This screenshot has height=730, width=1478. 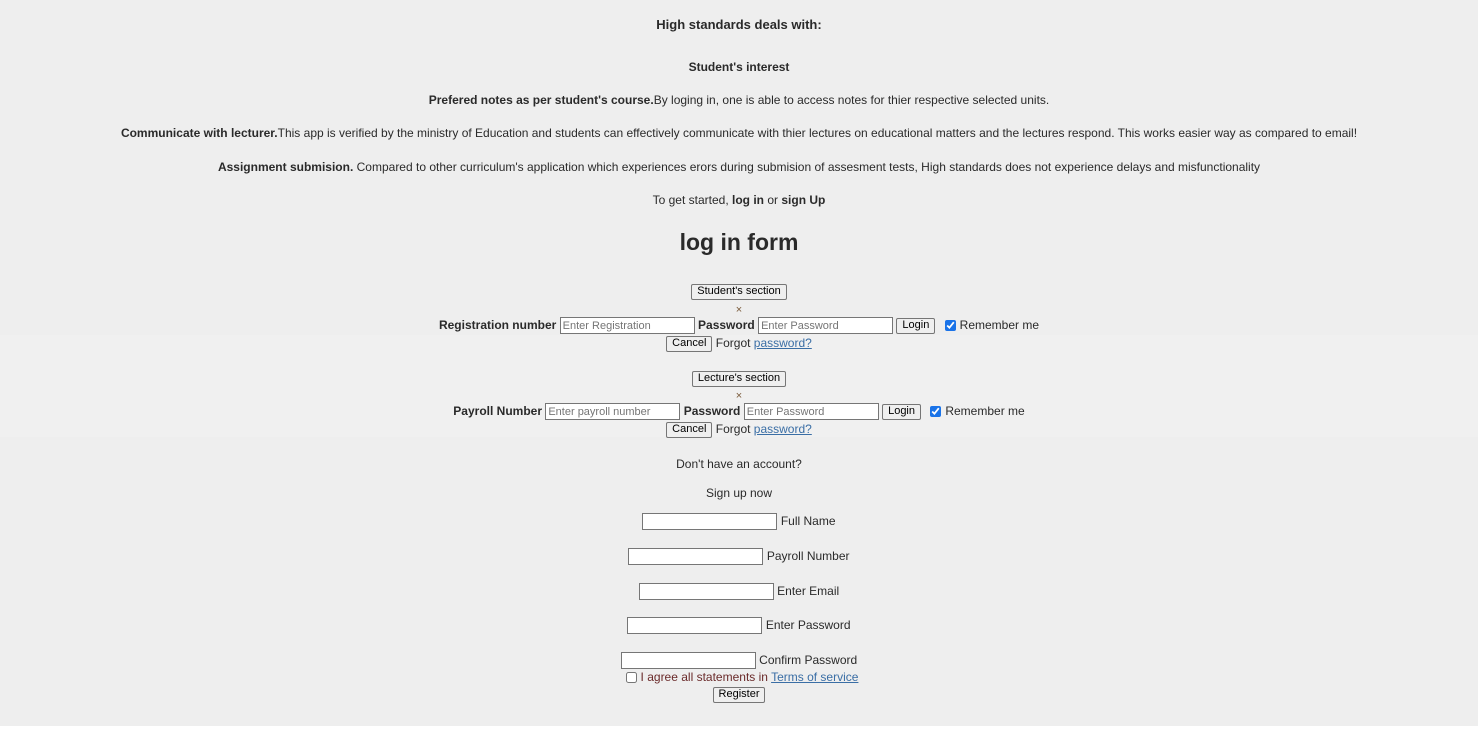 I want to click on email-input, so click(x=706, y=592).